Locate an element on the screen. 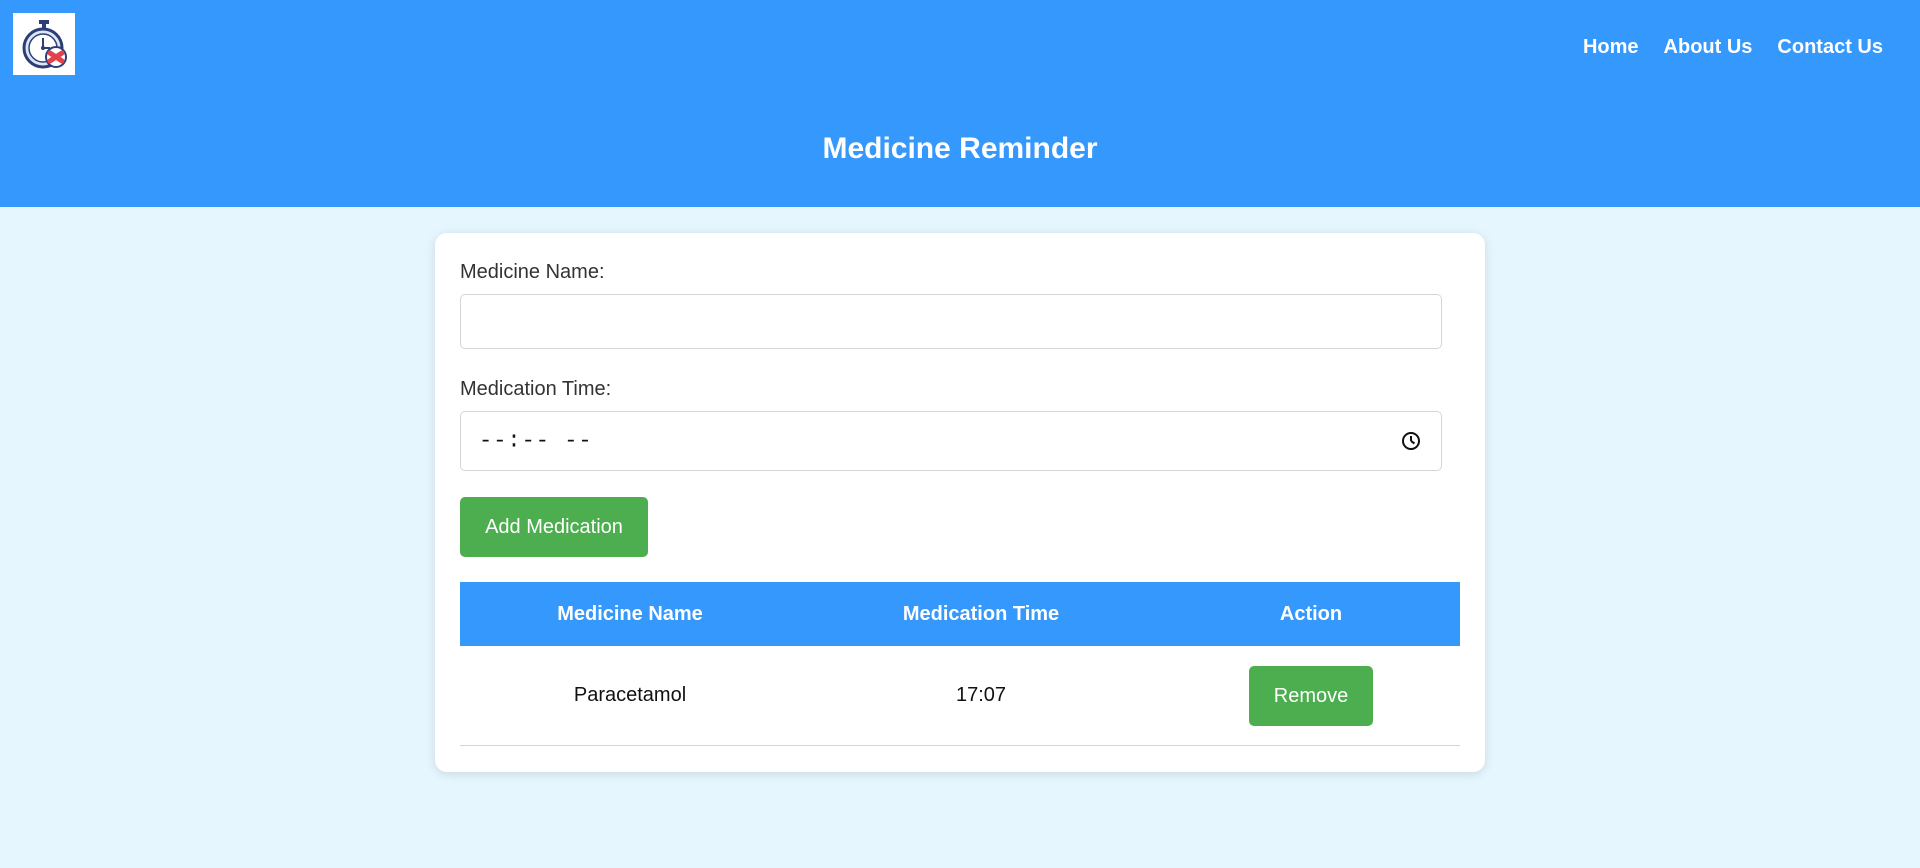 The height and width of the screenshot is (868, 1920). medication-time-label: Medication Time: is located at coordinates (536, 389).